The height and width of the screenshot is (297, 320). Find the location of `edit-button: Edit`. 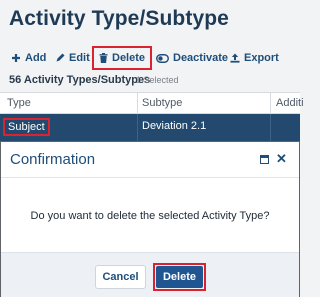

edit-button: Edit is located at coordinates (72, 58).